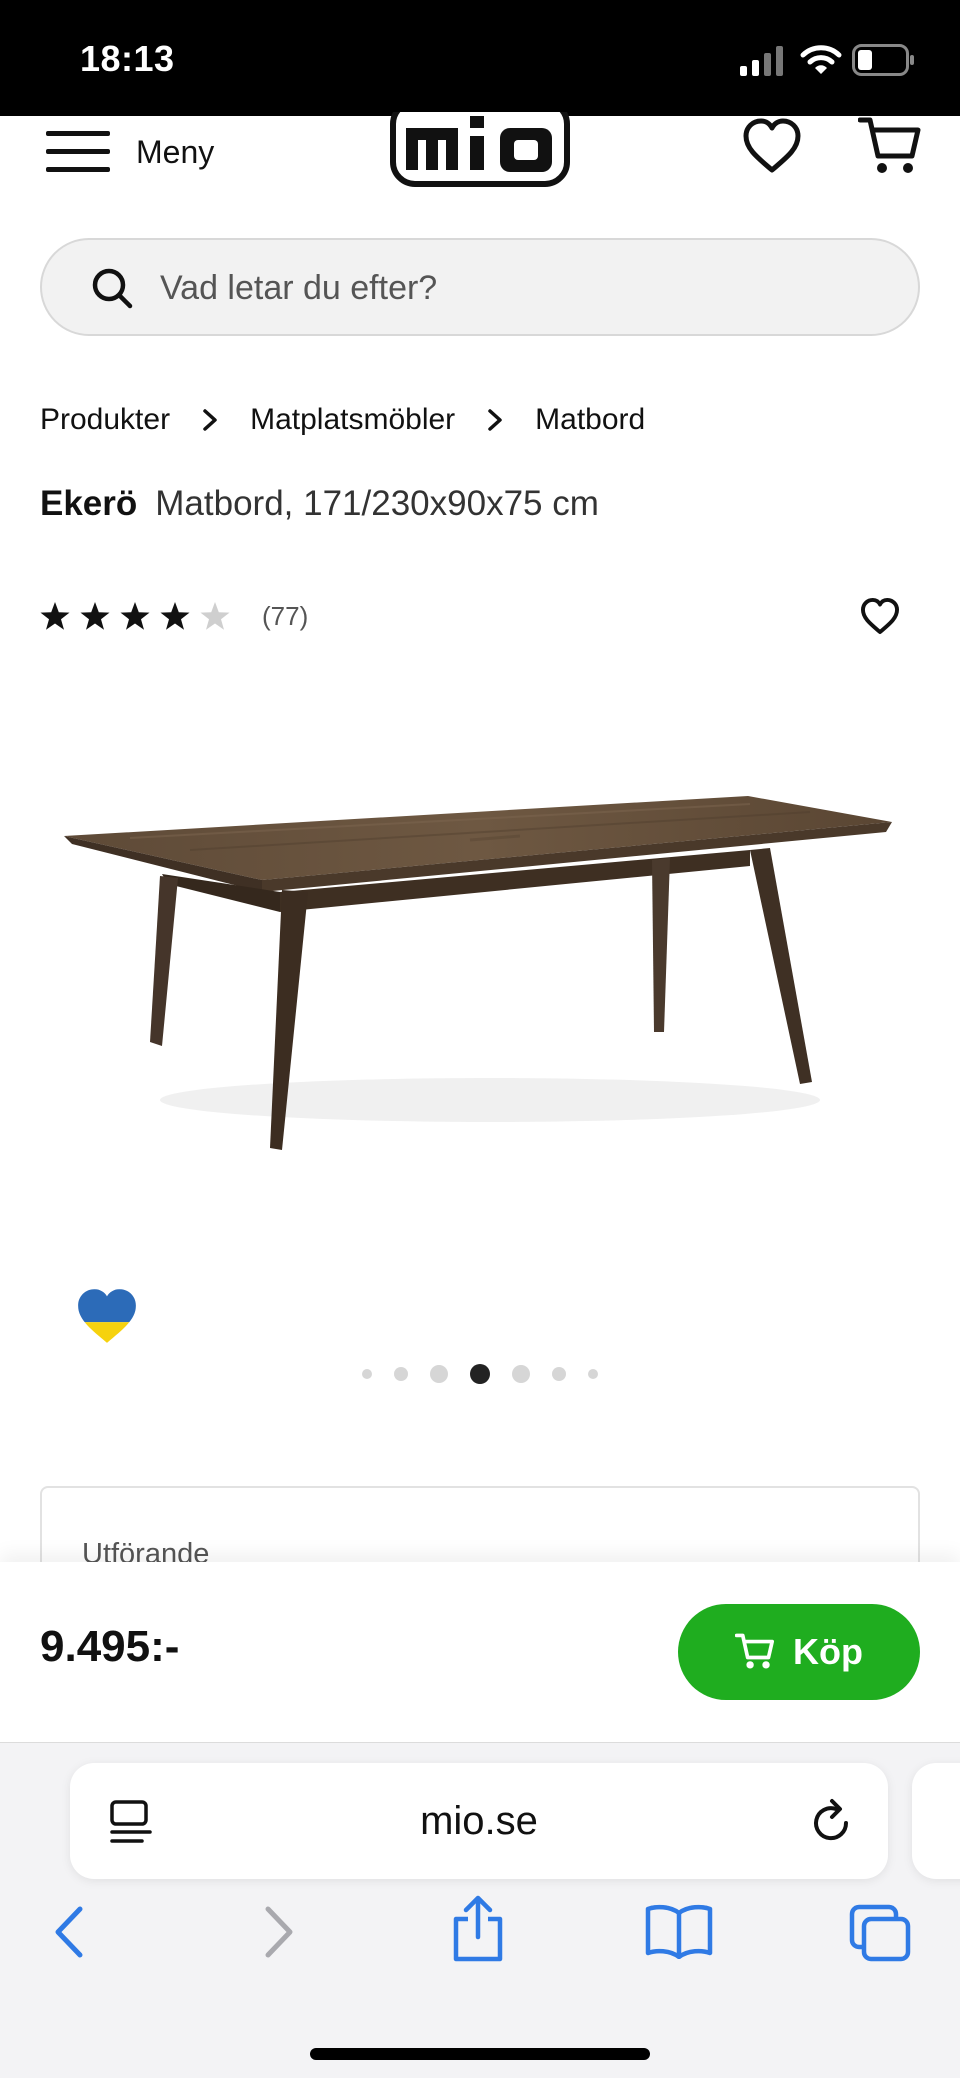 The width and height of the screenshot is (960, 2078). I want to click on breadcrumb-item-produkter: Produkter, so click(105, 420).